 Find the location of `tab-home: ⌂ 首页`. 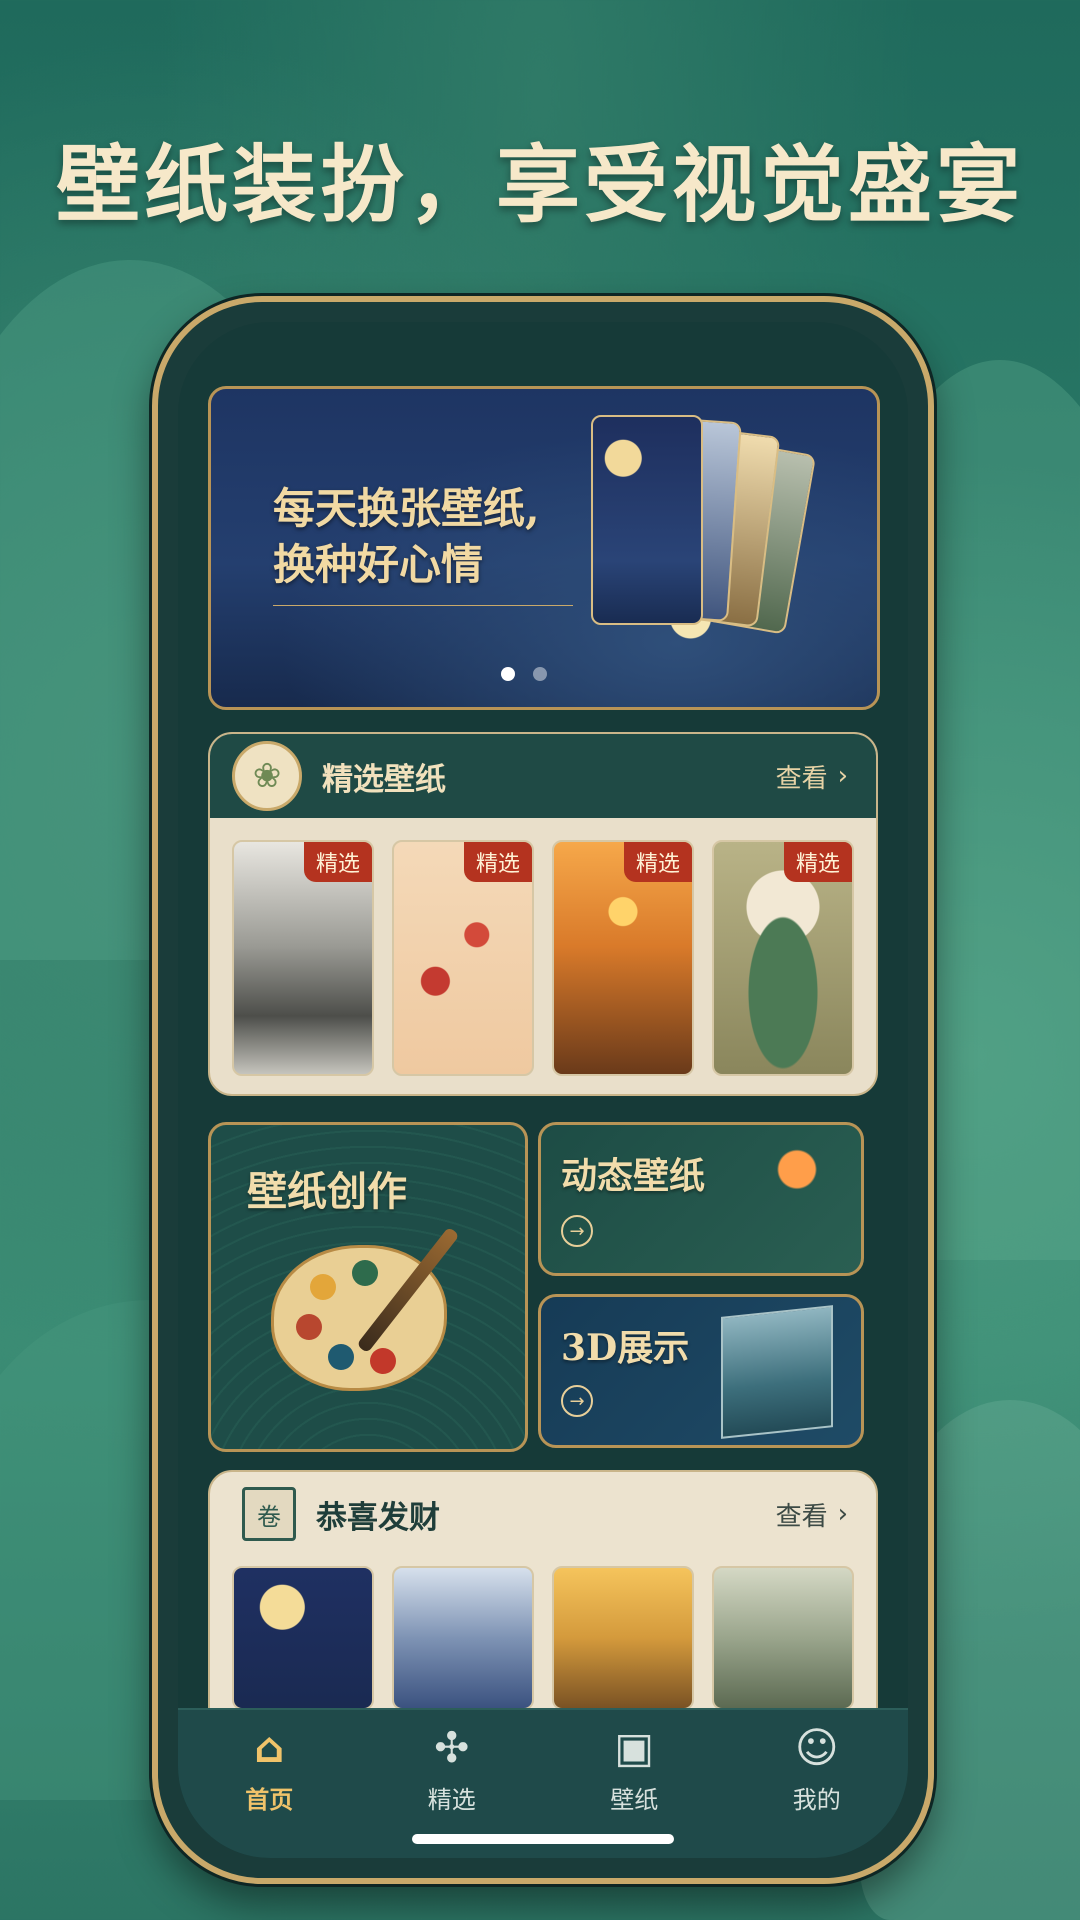

tab-home: ⌂ 首页 is located at coordinates (269, 1791).